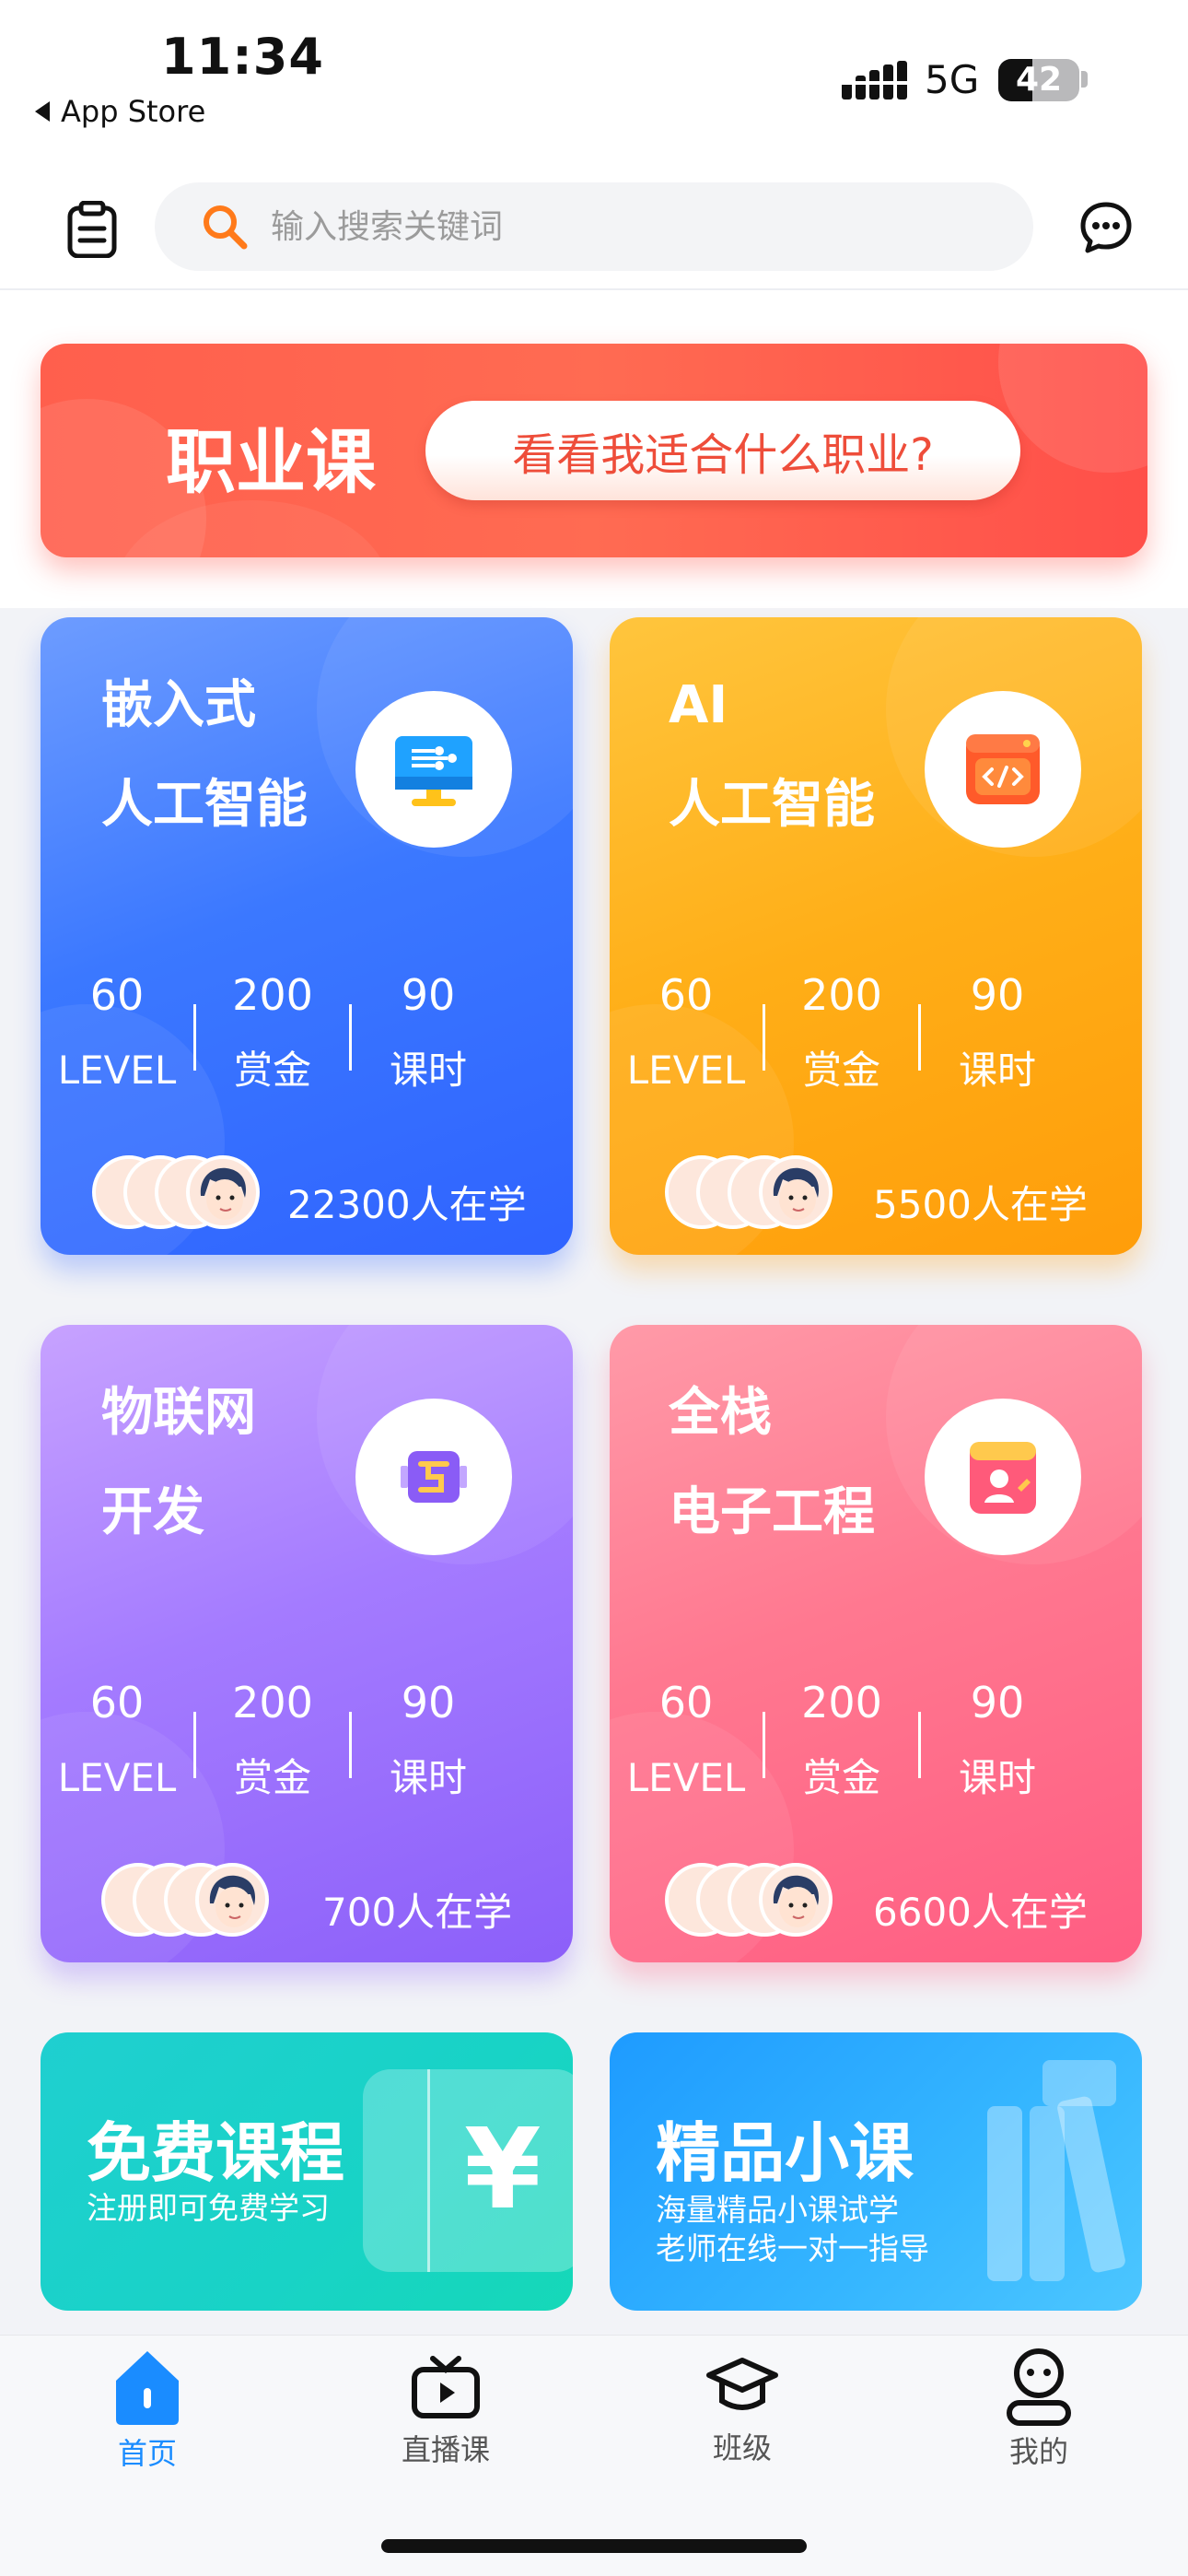  I want to click on chip-icon, so click(433, 1477).